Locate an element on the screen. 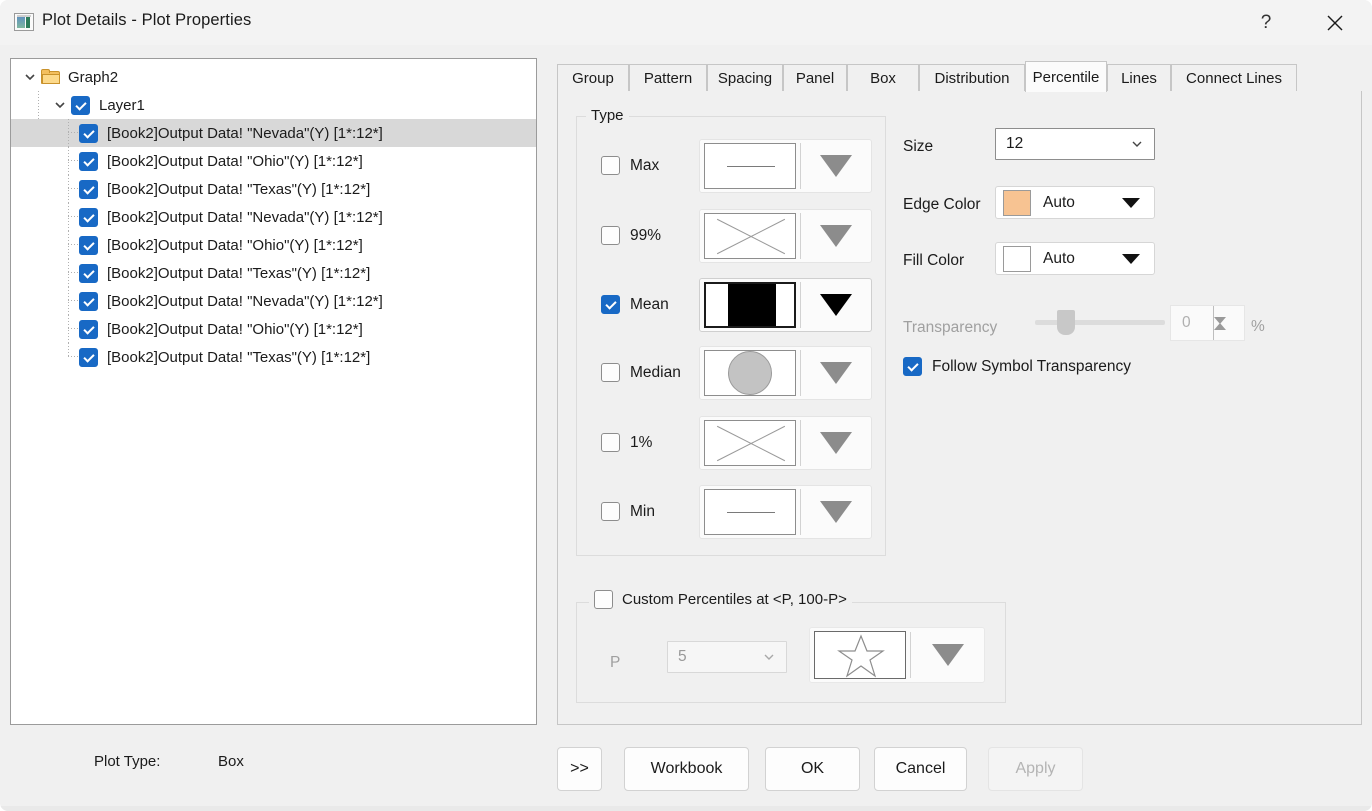  p1-checkbox is located at coordinates (610, 442).